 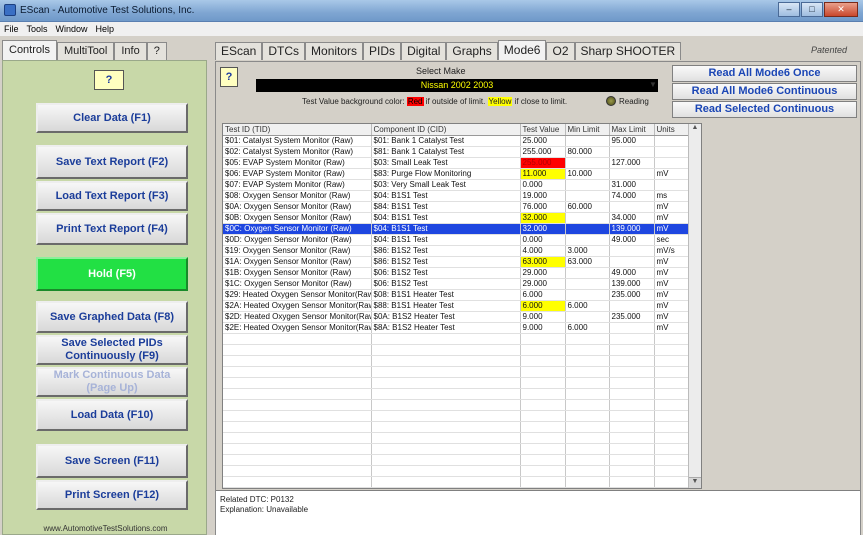 I want to click on tab-multitool: MultiTool, so click(x=85, y=51).